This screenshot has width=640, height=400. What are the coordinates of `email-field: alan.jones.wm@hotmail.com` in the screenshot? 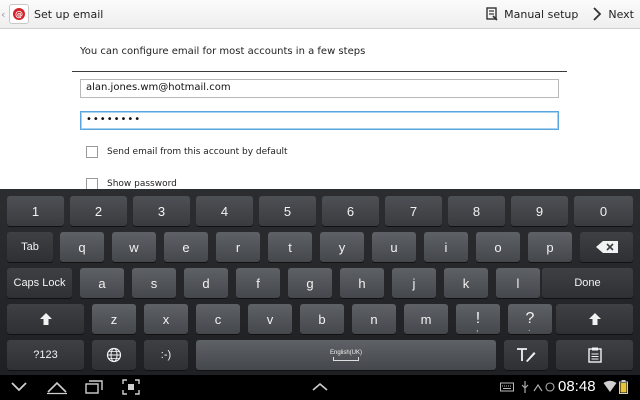 It's located at (319, 88).